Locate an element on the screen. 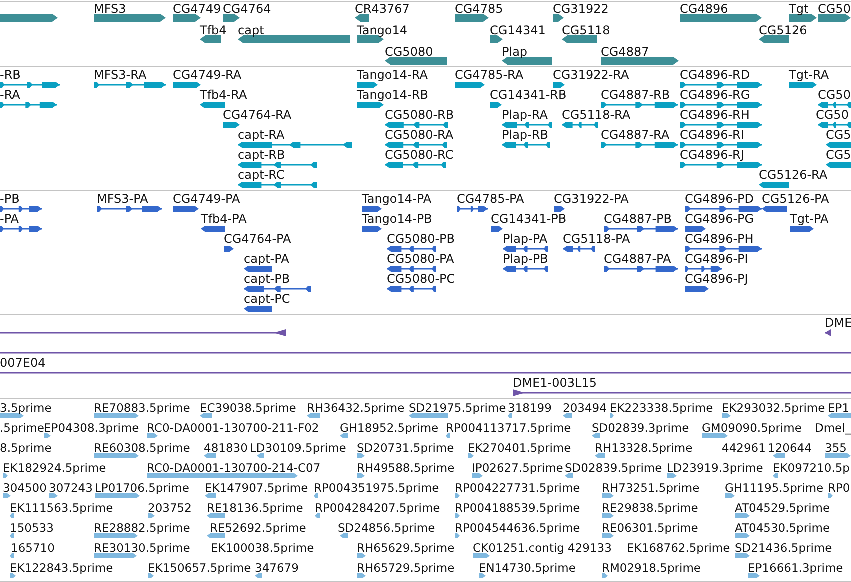 This screenshot has width=851, height=582. feature-label: EK097210.5p is located at coordinates (811, 468).